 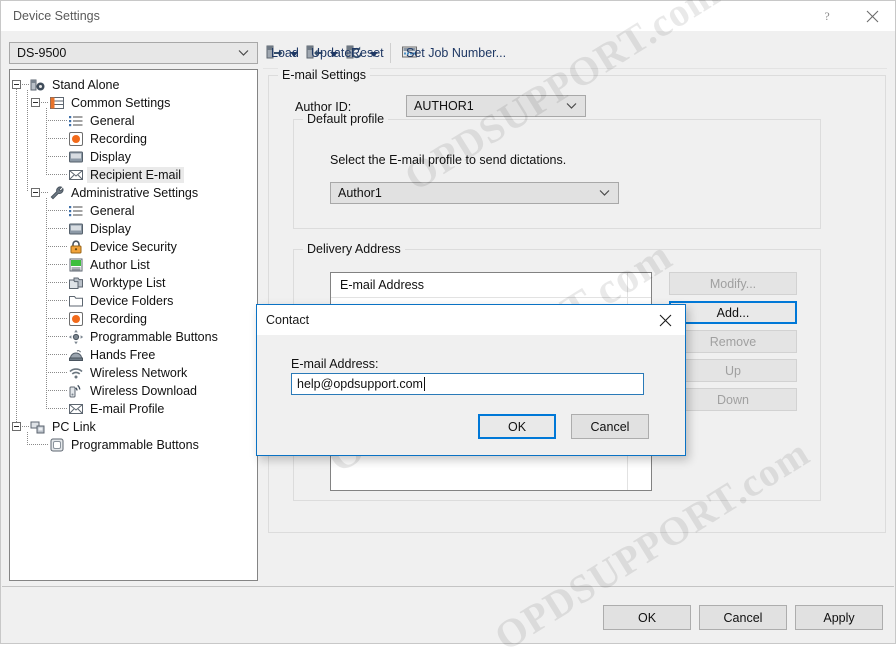 I want to click on tree-item-label: Stand Alone, so click(x=86, y=85).